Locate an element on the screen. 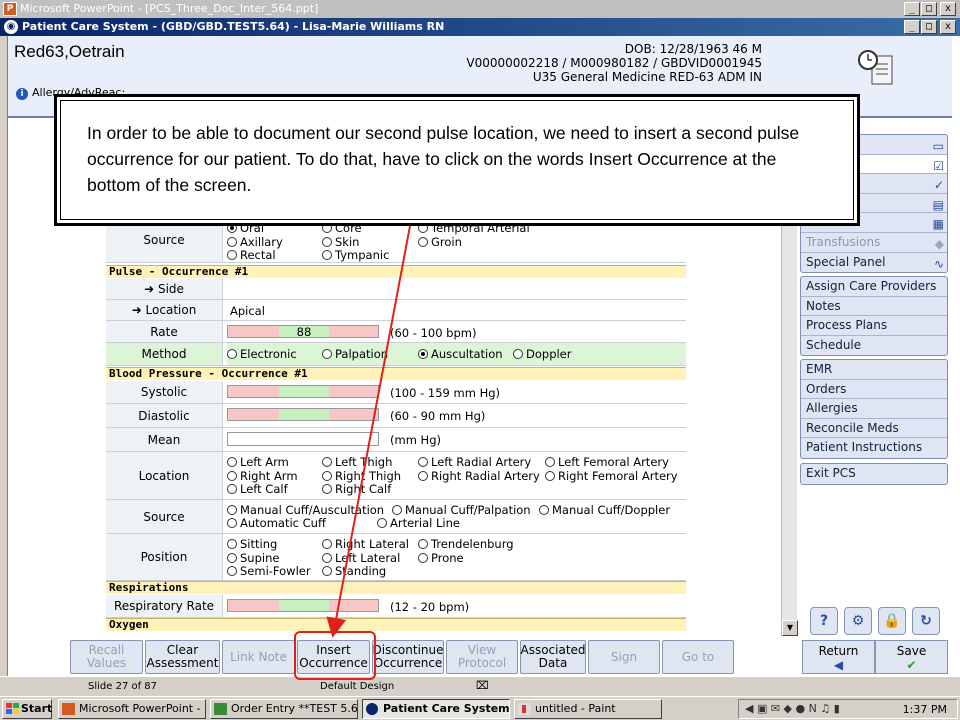 This screenshot has width=960, height=720. help-button: ? is located at coordinates (824, 621).